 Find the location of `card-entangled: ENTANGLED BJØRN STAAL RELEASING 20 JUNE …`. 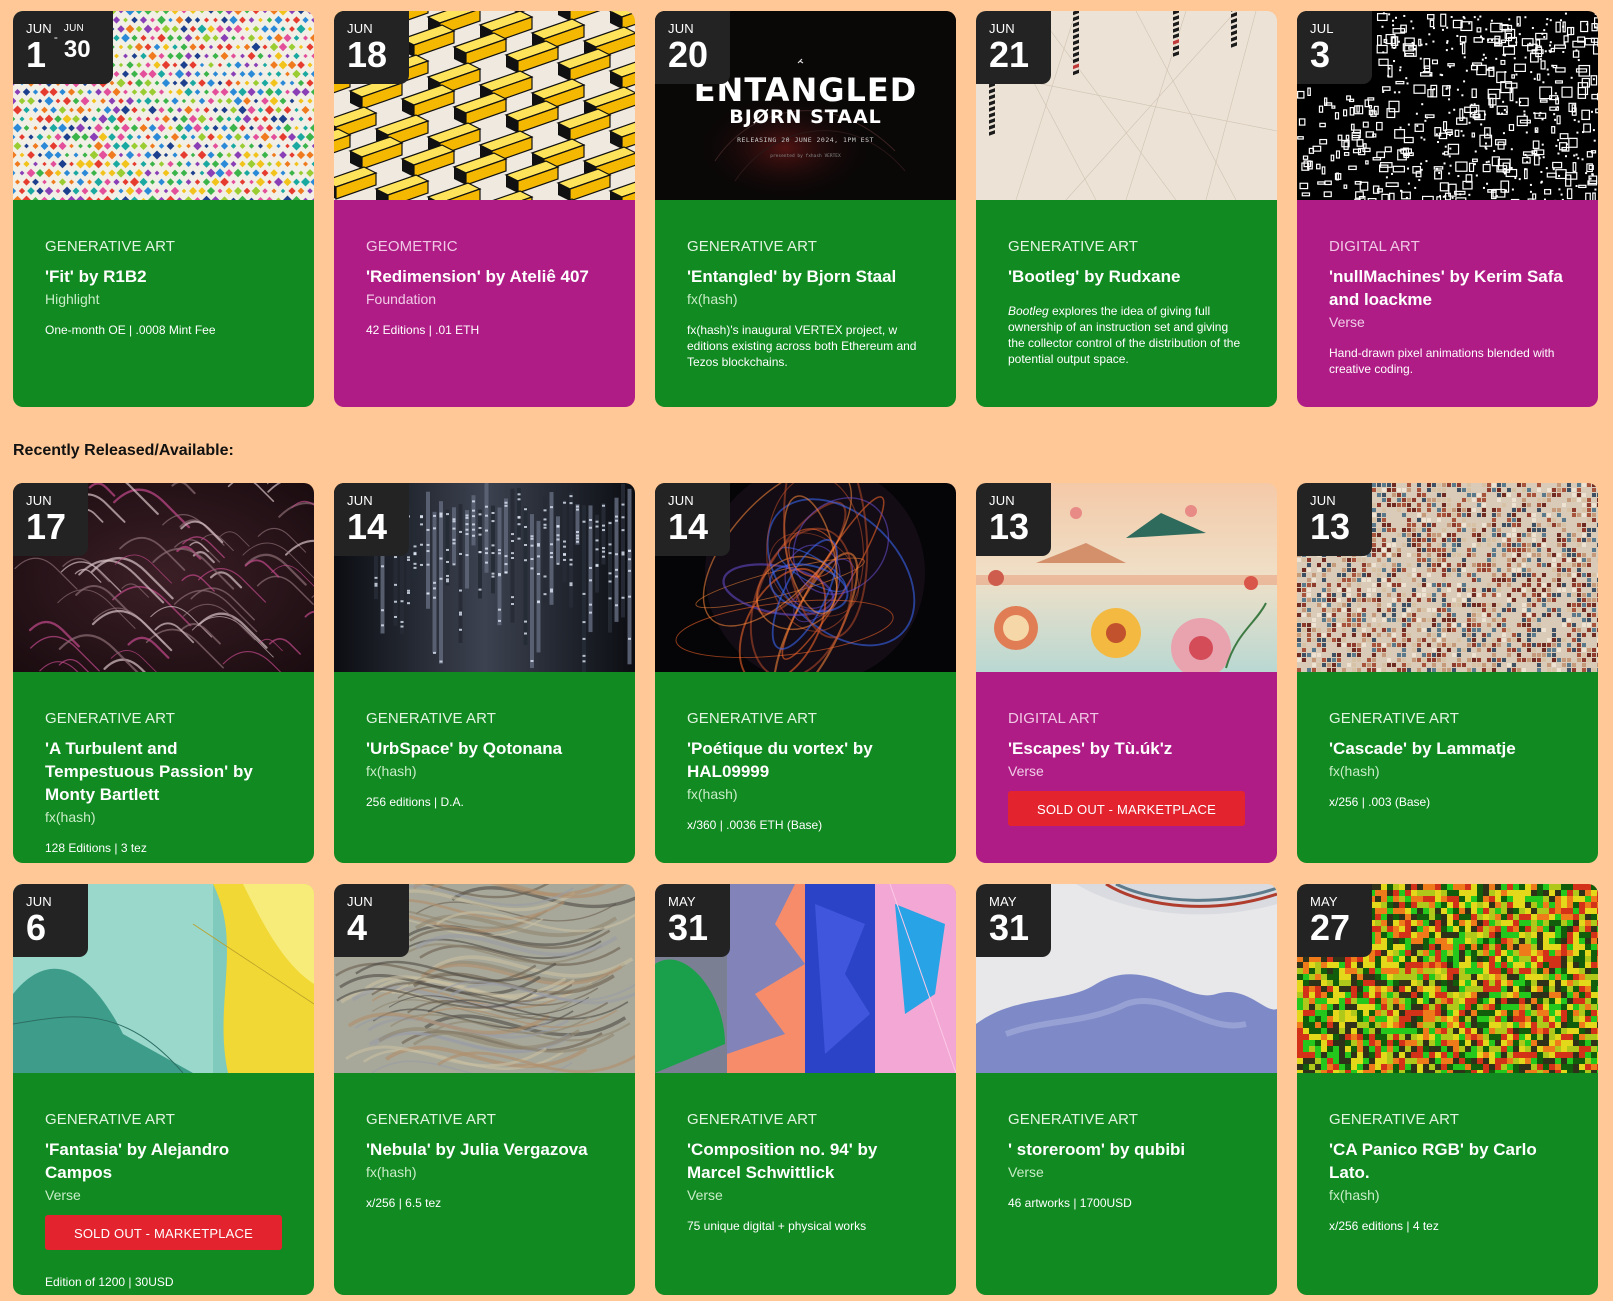

card-entangled: ENTANGLED BJØRN STAAL RELEASING 20 JUNE … is located at coordinates (805, 209).